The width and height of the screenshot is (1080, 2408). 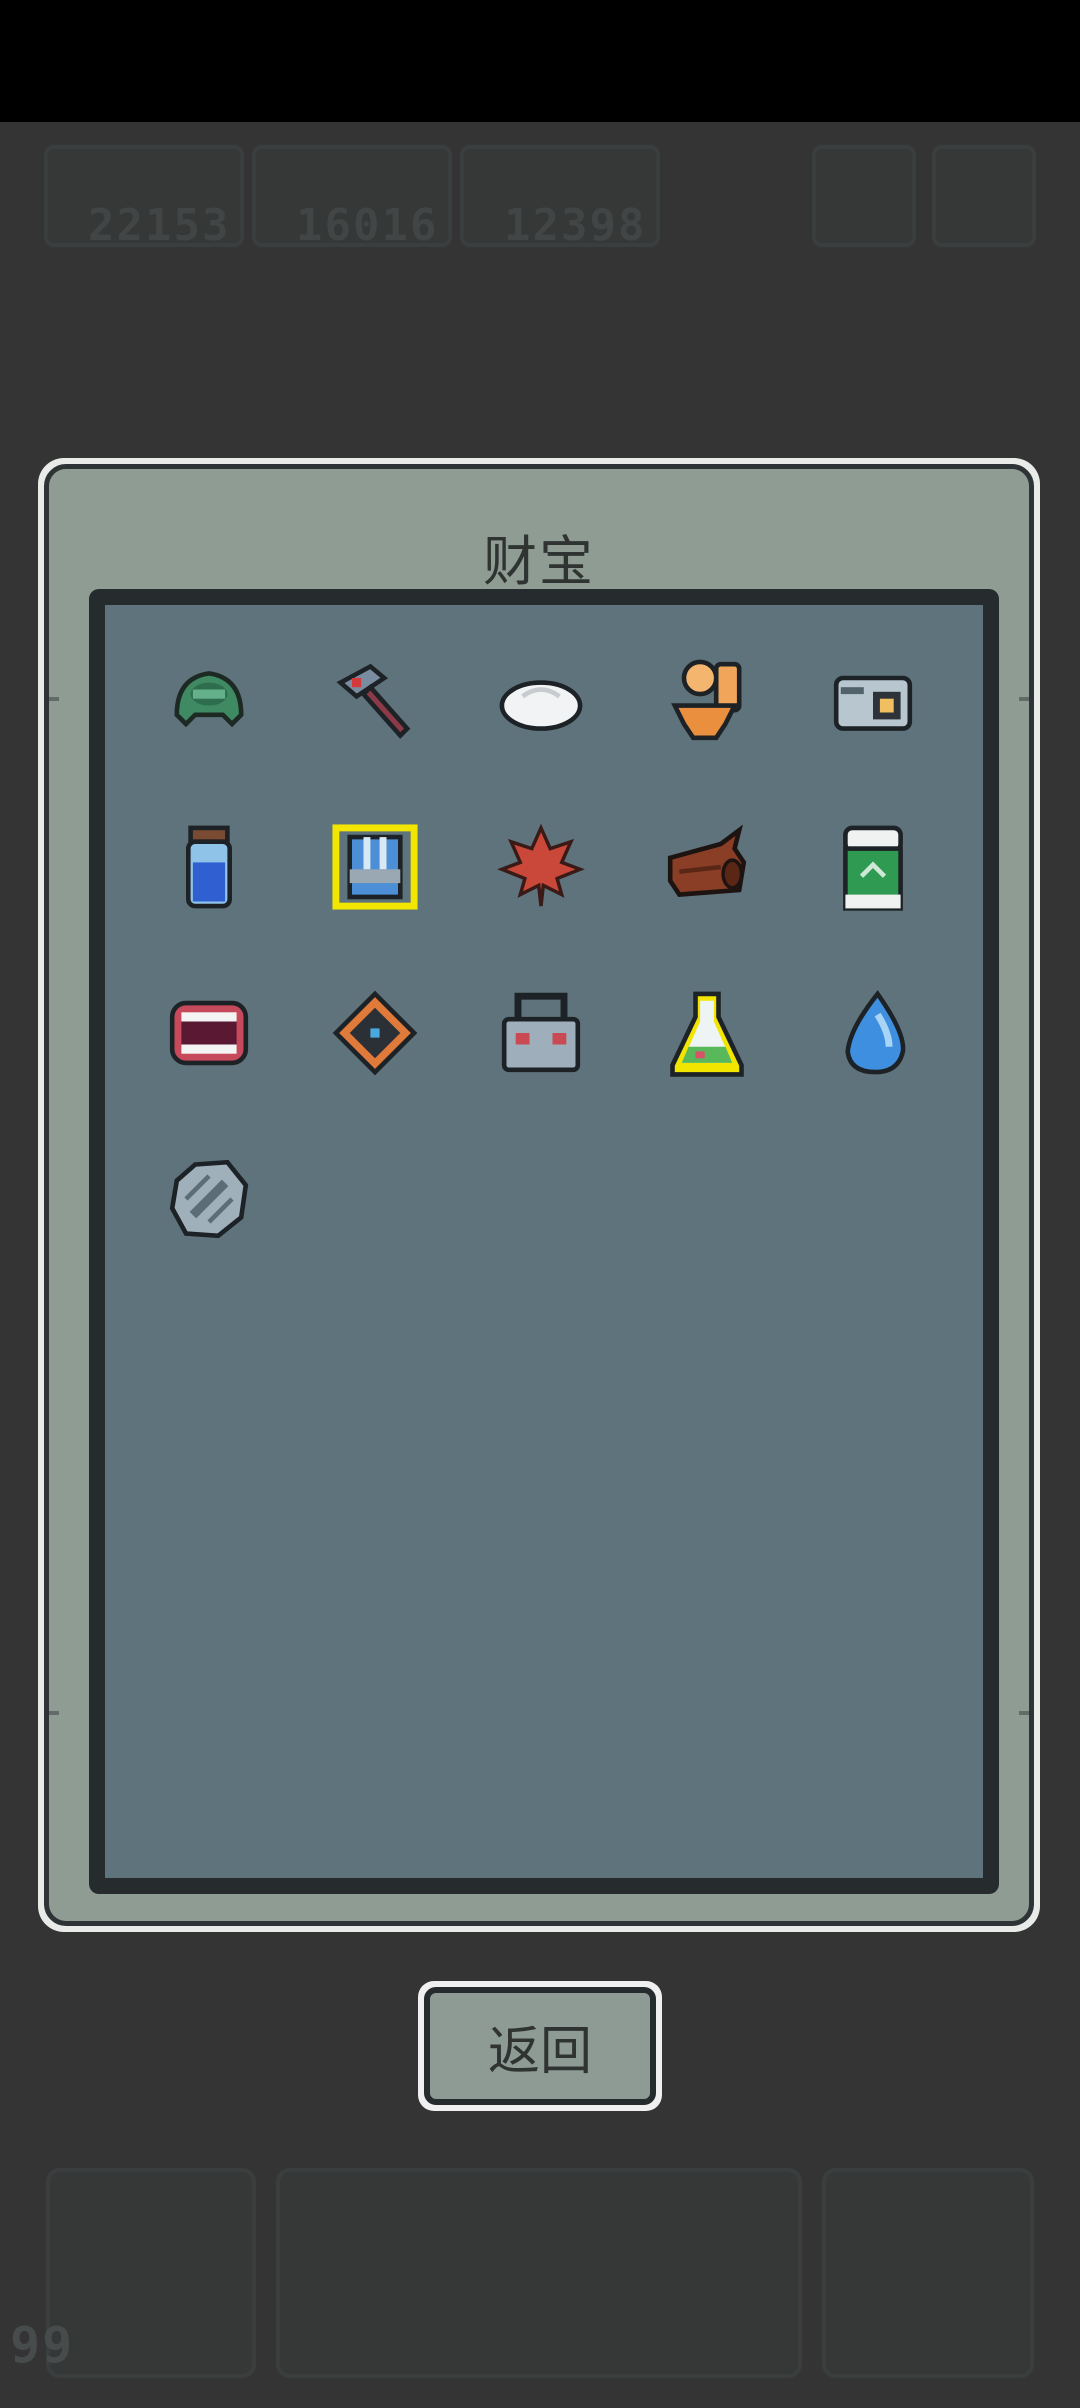 I want to click on blue-armor-icon, so click(x=375, y=867).